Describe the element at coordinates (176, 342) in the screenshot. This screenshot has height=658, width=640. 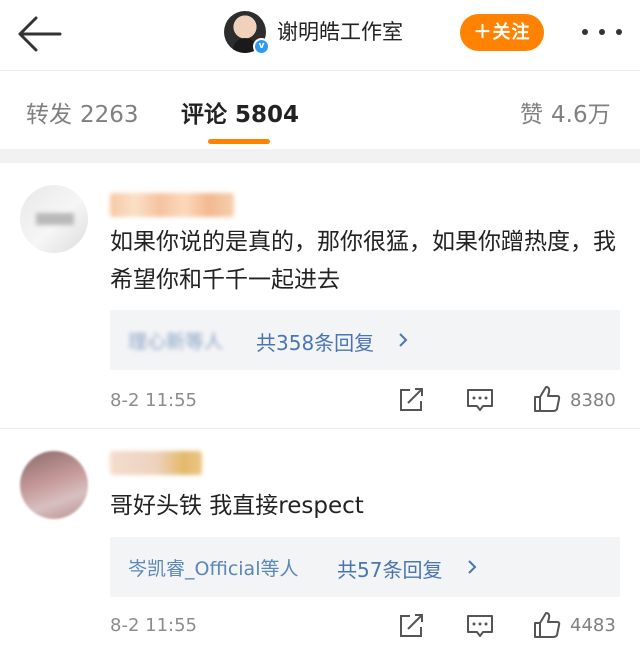
I see `reply-users: 理心新等人` at that location.